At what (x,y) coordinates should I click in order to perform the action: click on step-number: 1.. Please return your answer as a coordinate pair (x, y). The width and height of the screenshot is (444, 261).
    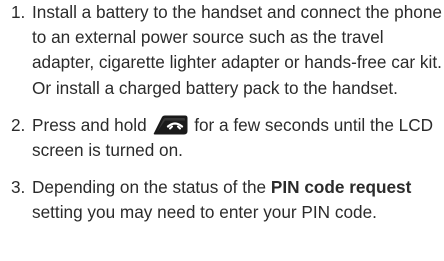
    Looking at the image, I should click on (18, 12).